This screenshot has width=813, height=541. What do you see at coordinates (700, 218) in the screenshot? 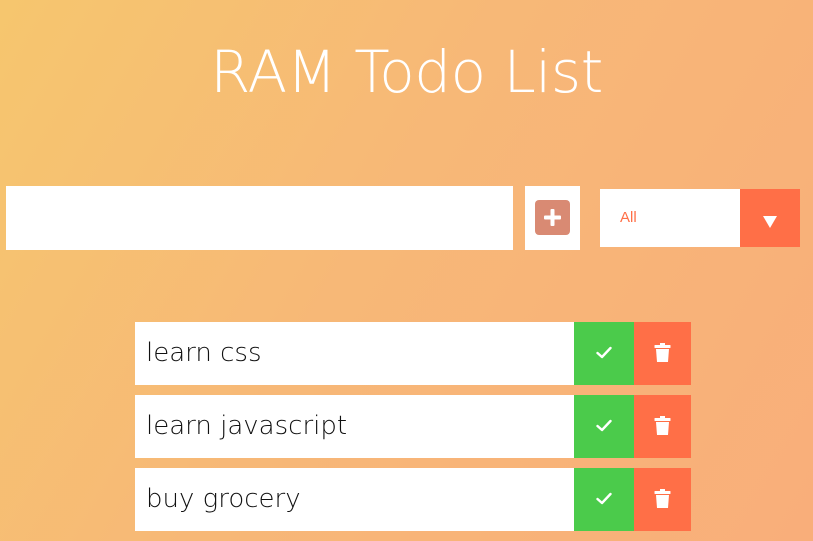
I see `filter-select: All` at bounding box center [700, 218].